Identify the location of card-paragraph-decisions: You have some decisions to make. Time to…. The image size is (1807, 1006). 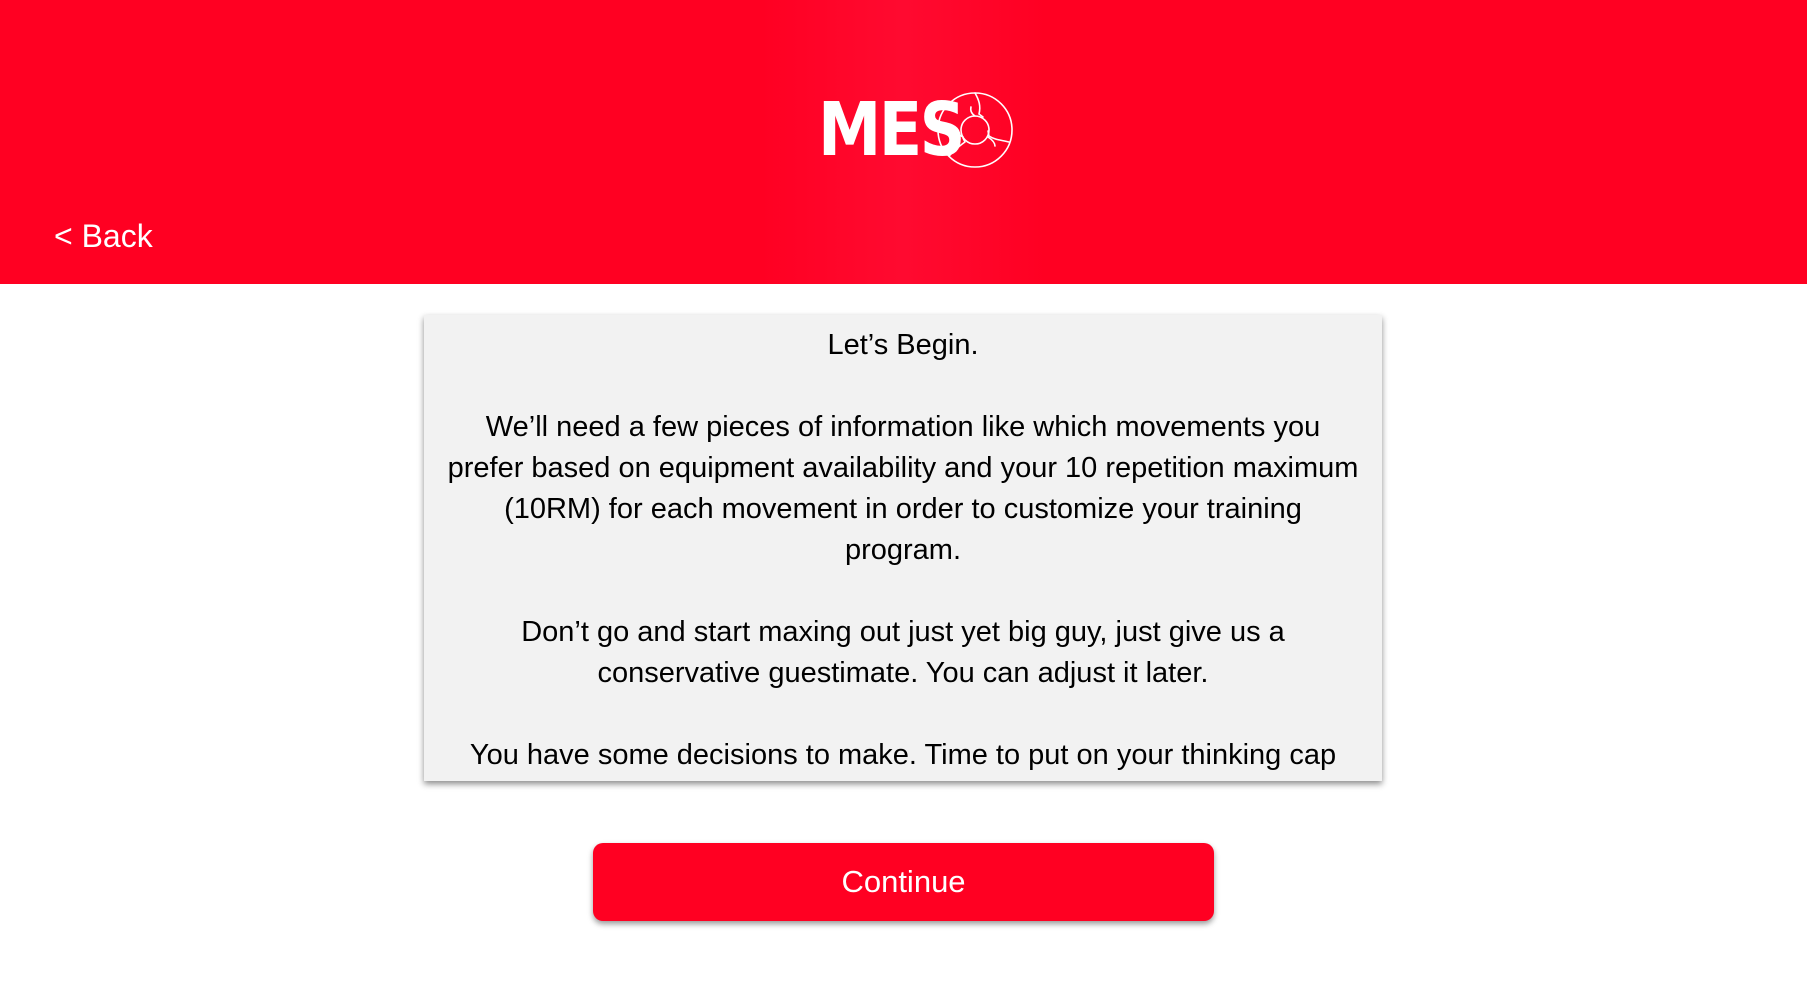
(903, 755).